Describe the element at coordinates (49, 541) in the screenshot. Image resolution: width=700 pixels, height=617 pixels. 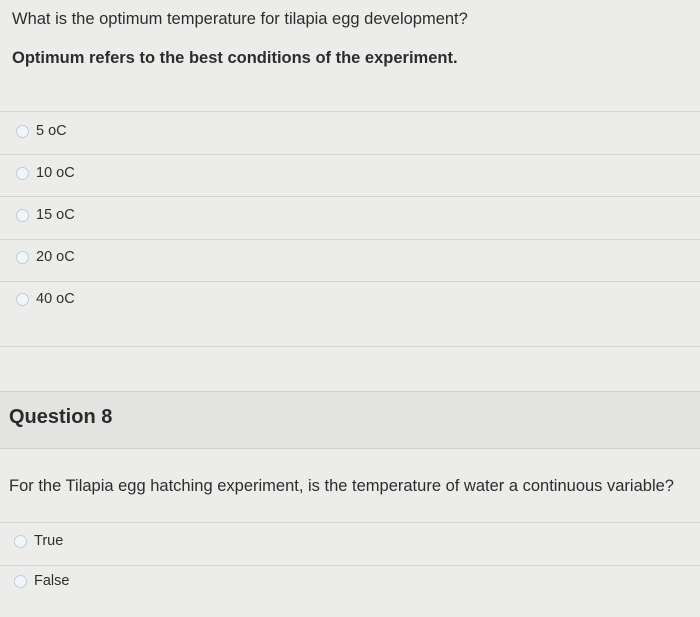
I see `option-label: True` at that location.